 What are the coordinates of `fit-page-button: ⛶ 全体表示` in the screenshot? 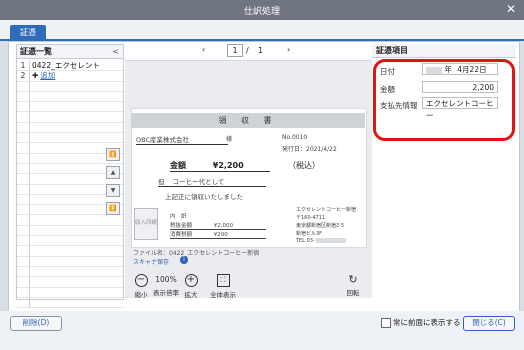 It's located at (223, 286).